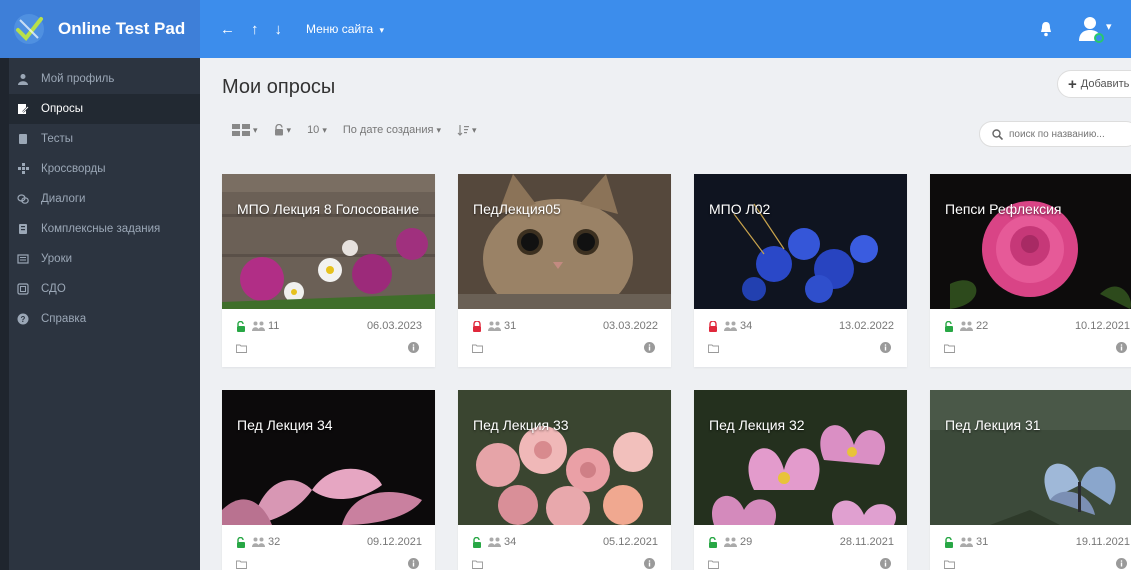 This screenshot has height=570, width=1131. I want to click on card-meta: 34 13.02.2022, so click(801, 326).